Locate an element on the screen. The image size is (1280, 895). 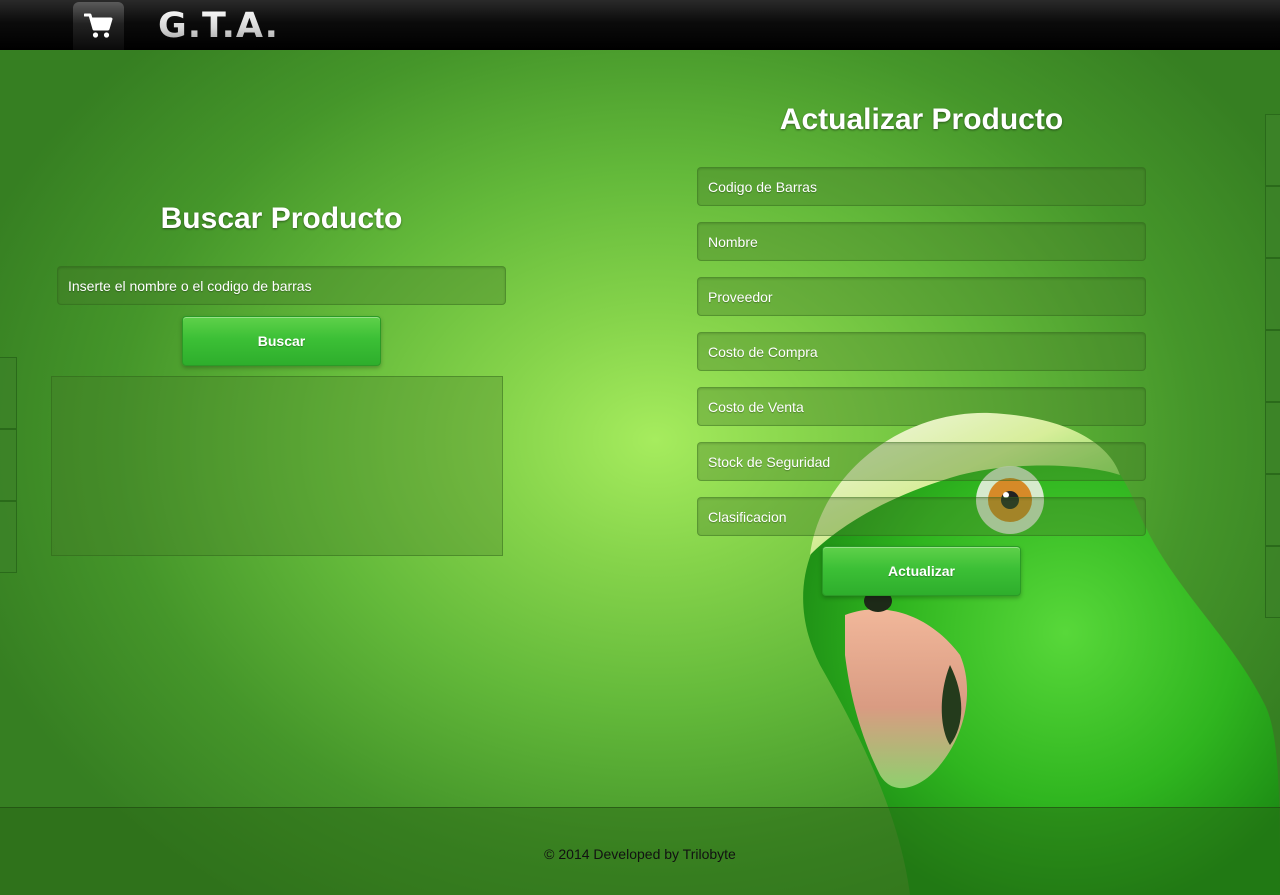
shopping-cart-icon is located at coordinates (97, 25).